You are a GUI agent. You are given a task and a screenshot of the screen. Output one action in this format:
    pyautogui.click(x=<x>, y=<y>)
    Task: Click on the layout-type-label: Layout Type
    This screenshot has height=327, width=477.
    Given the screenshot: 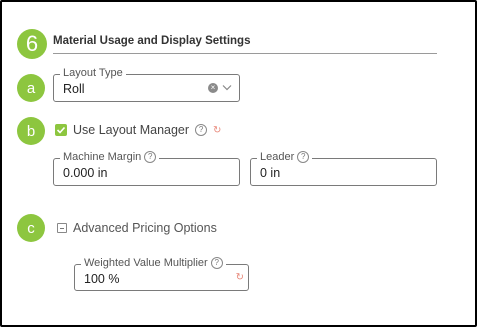 What is the action you would take?
    pyautogui.click(x=93, y=73)
    